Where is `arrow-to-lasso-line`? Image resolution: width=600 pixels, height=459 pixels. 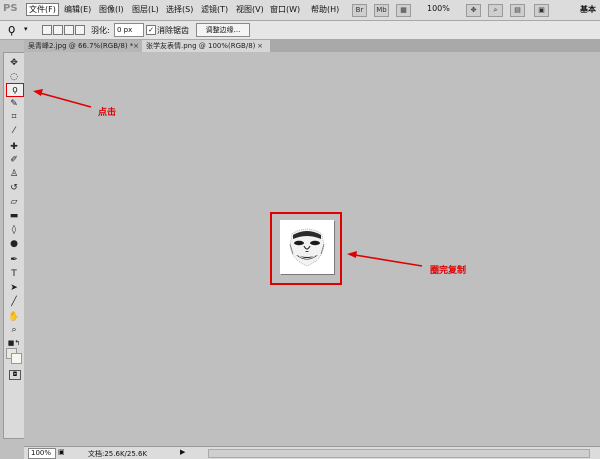 arrow-to-lasso-line is located at coordinates (65, 100).